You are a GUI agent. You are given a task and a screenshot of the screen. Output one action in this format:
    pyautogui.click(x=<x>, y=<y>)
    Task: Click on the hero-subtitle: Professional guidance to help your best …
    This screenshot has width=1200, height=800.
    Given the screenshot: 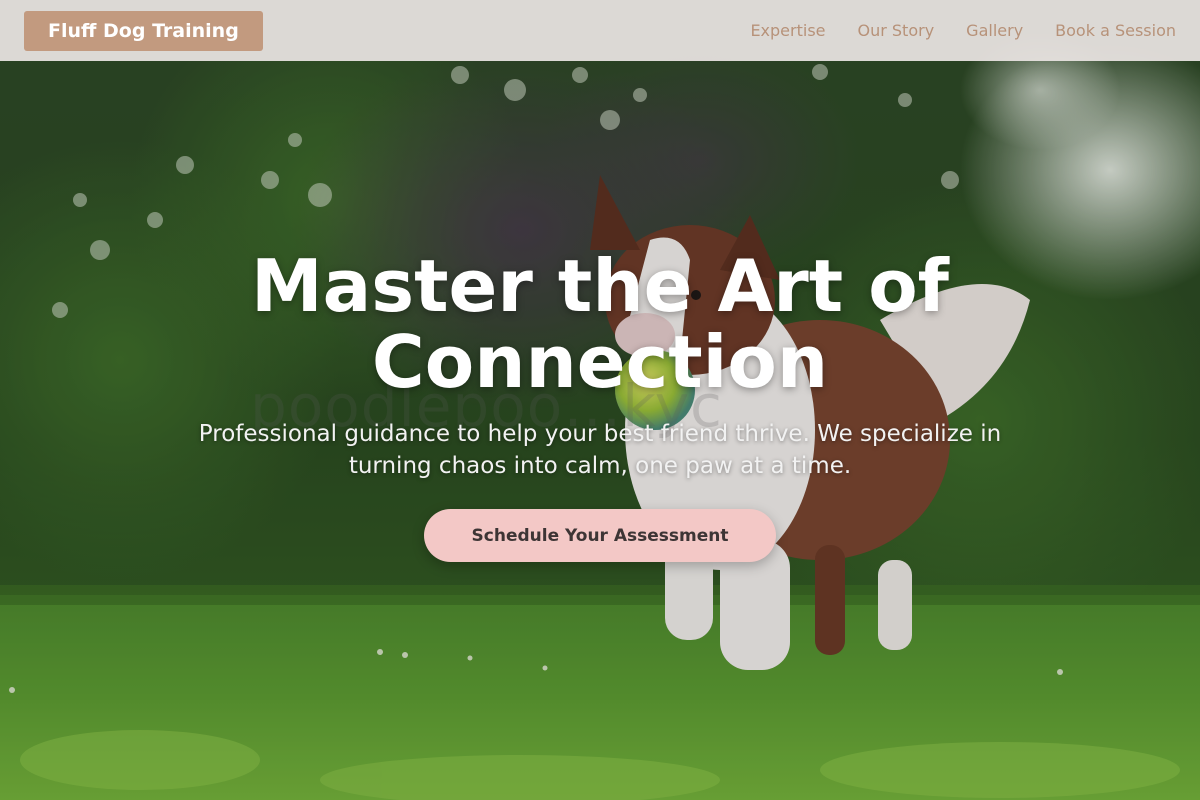 What is the action you would take?
    pyautogui.click(x=600, y=450)
    